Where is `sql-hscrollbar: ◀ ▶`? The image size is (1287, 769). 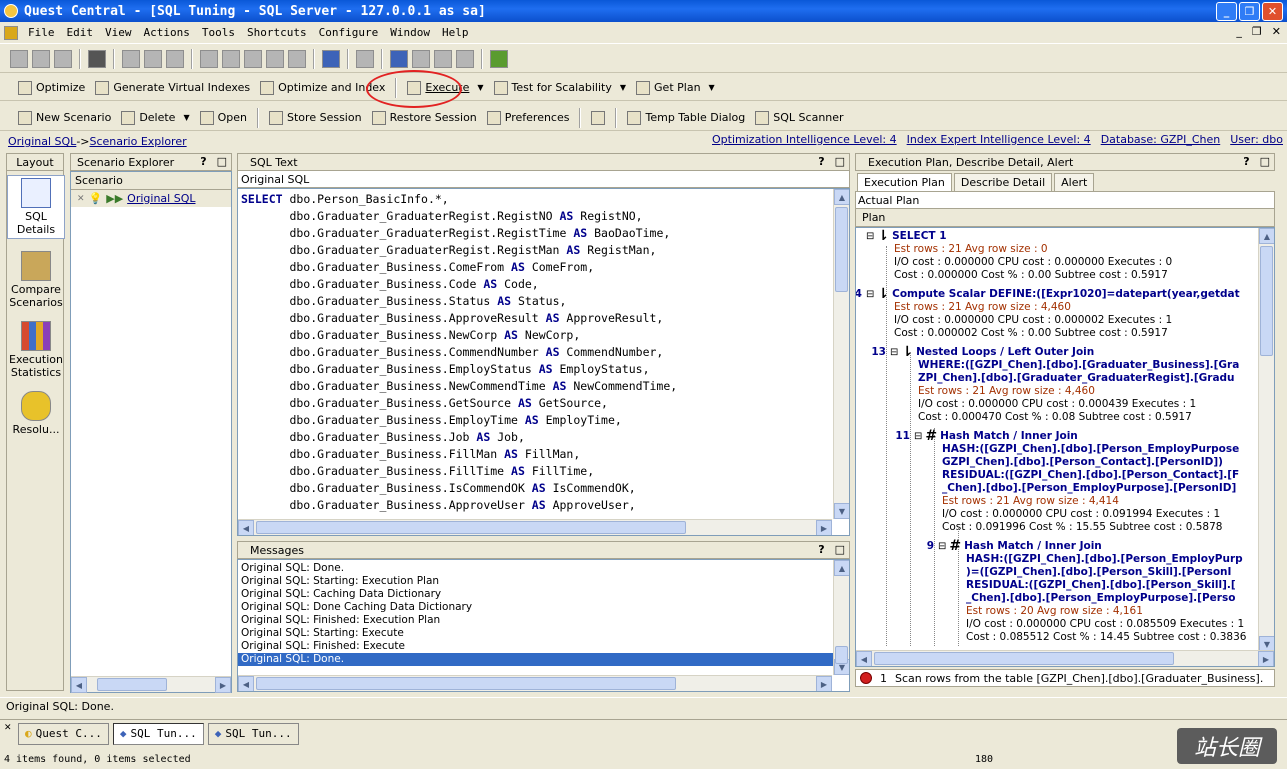 sql-hscrollbar: ◀ ▶ is located at coordinates (535, 527).